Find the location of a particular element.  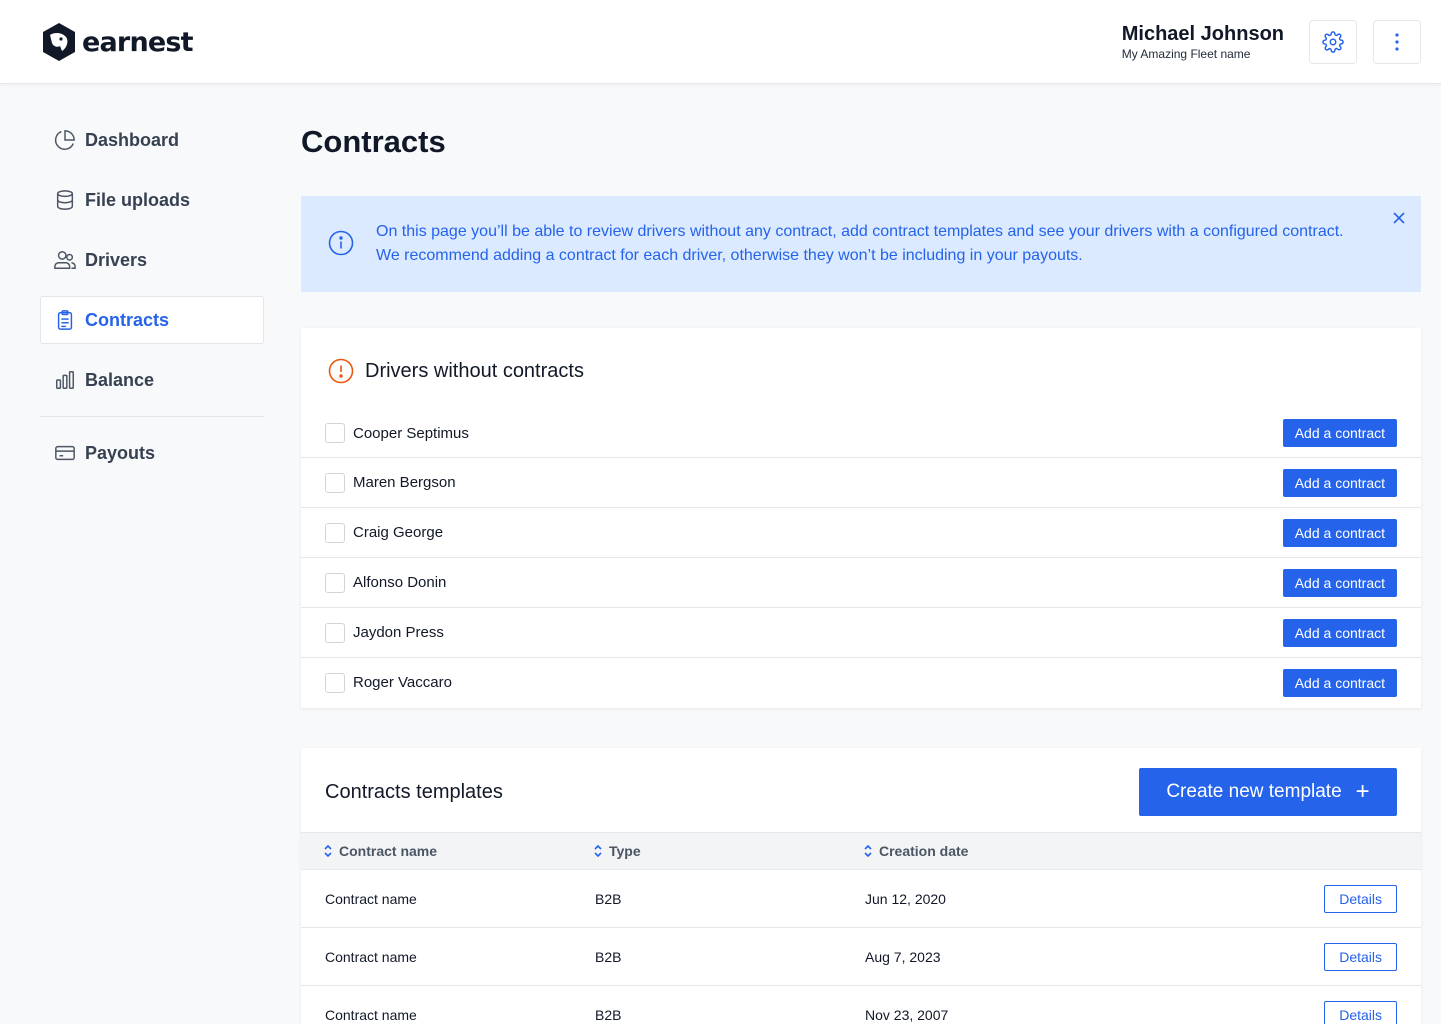

column-label: Type is located at coordinates (625, 851).